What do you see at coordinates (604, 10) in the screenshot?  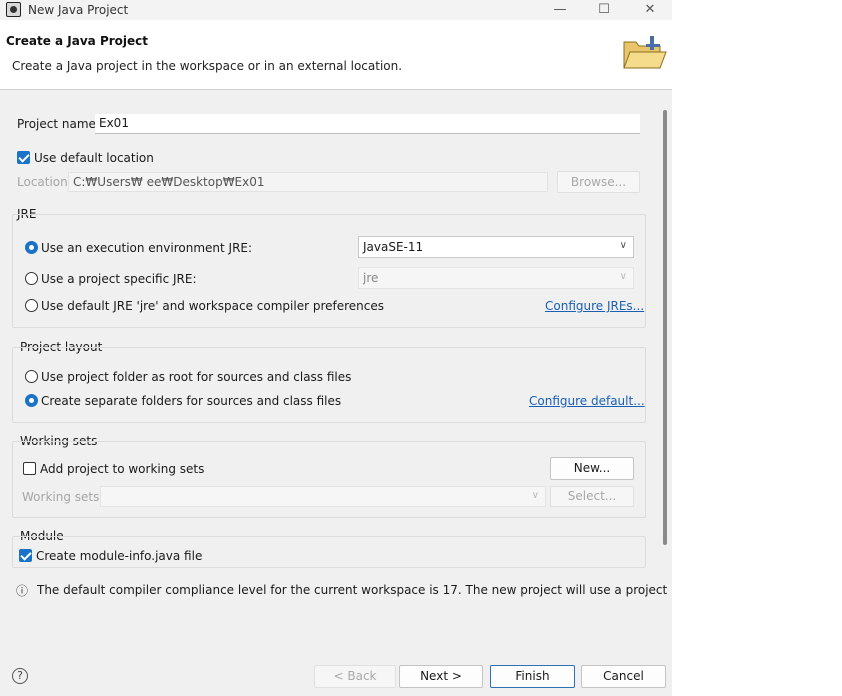 I see `maximize-button: ☐` at bounding box center [604, 10].